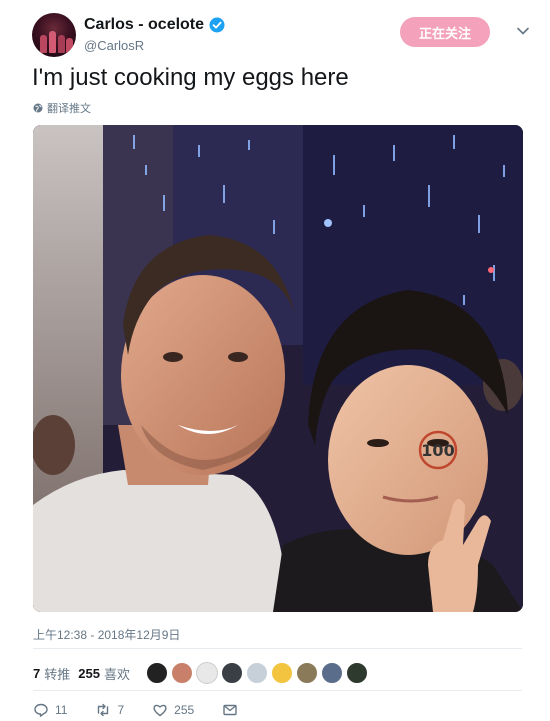  I want to click on tweet-stats: 7 转推 255 喜欢, so click(200, 673).